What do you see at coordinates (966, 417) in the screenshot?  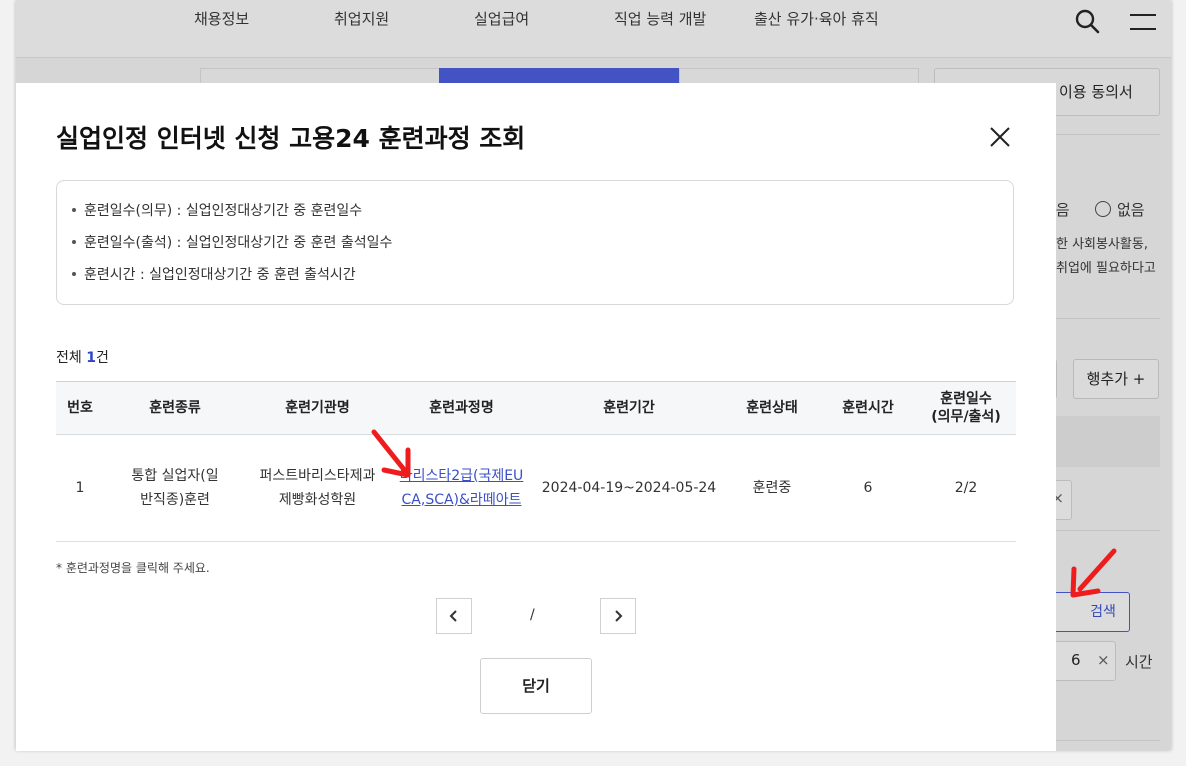 I see `column-header-line: (의무/출석)` at bounding box center [966, 417].